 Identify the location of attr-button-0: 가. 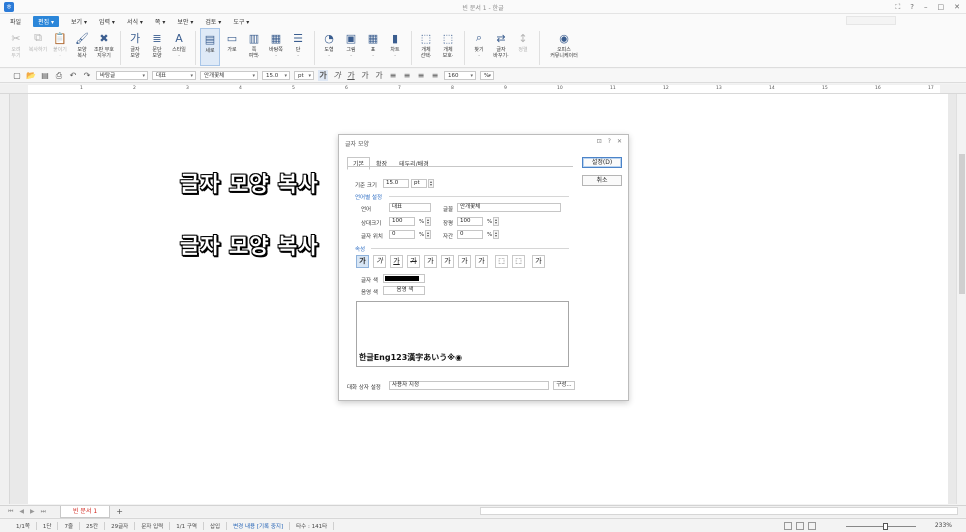
(362, 261).